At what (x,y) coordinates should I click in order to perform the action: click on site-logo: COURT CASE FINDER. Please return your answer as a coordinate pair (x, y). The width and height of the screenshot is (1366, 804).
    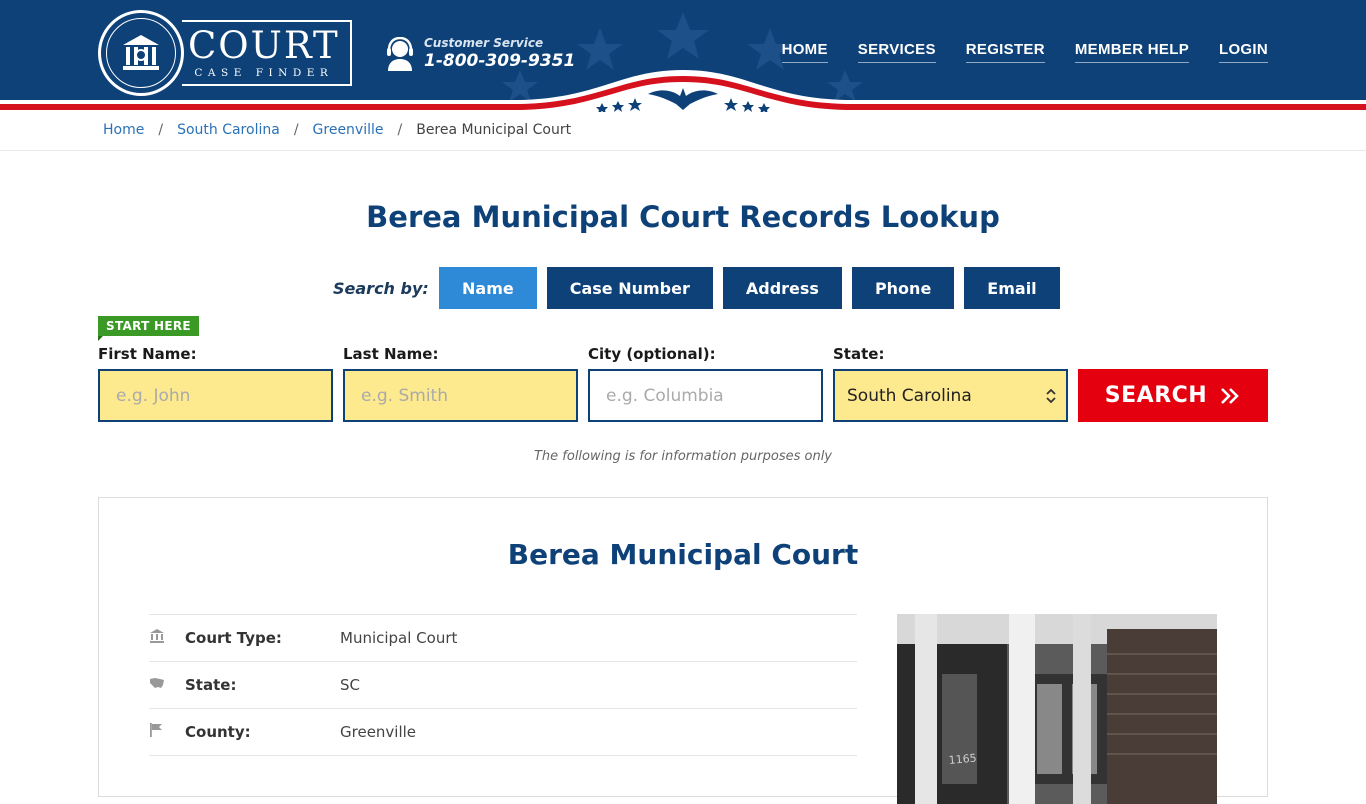
    Looking at the image, I should click on (225, 53).